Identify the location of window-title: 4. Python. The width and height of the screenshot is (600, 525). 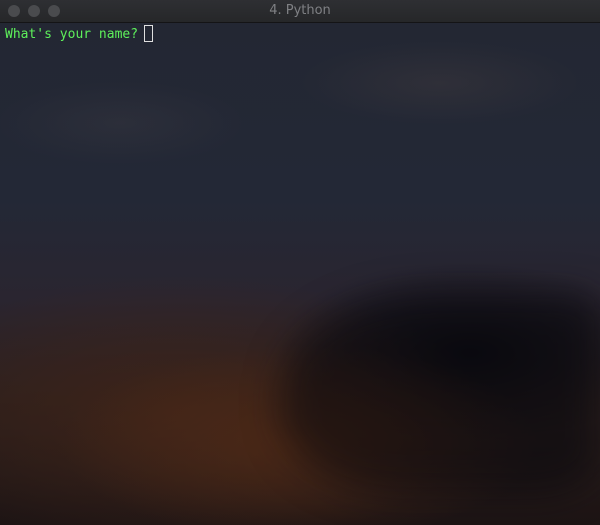
(300, 10).